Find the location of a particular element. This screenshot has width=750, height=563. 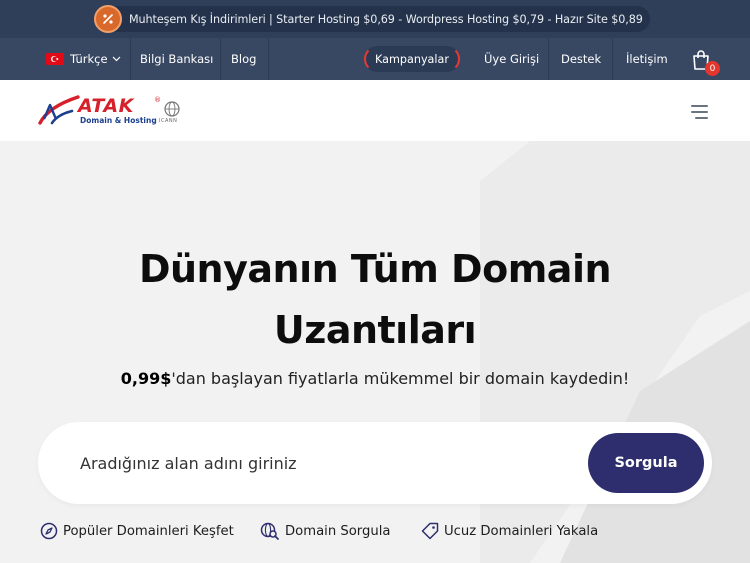

language-selector: Türkçe is located at coordinates (83, 59).